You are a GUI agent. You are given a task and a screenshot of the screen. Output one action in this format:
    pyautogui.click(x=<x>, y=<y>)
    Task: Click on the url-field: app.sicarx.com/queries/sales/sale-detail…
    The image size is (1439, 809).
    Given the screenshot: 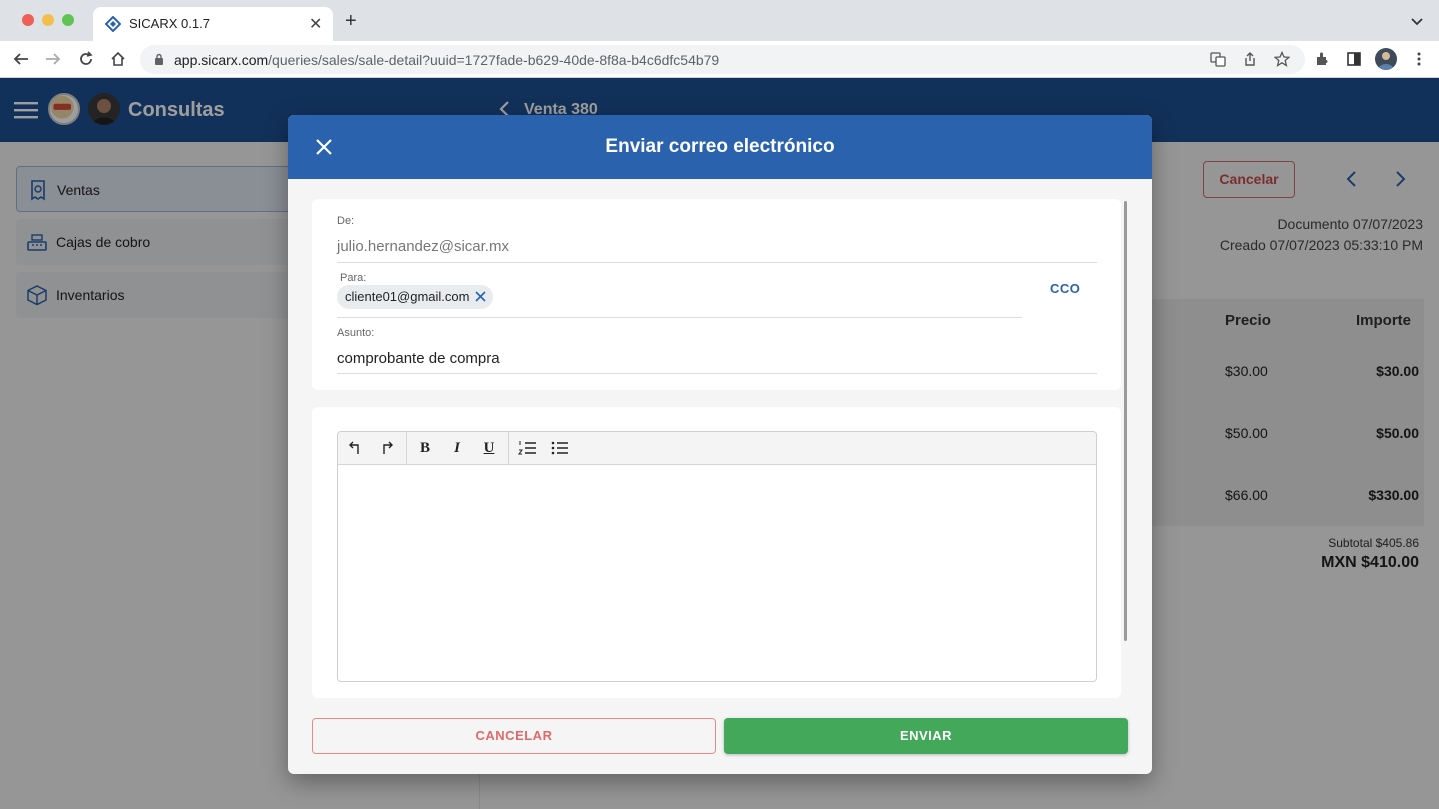 What is the action you would take?
    pyautogui.click(x=722, y=59)
    